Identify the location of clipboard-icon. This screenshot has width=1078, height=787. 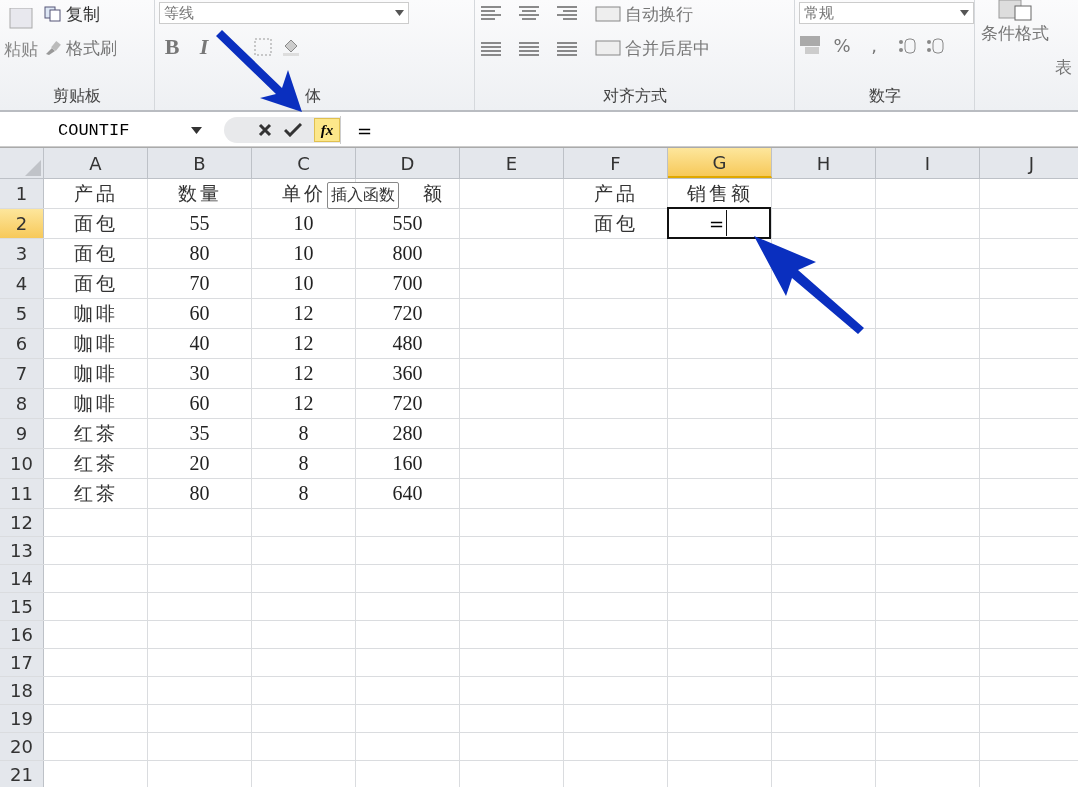
(21, 19).